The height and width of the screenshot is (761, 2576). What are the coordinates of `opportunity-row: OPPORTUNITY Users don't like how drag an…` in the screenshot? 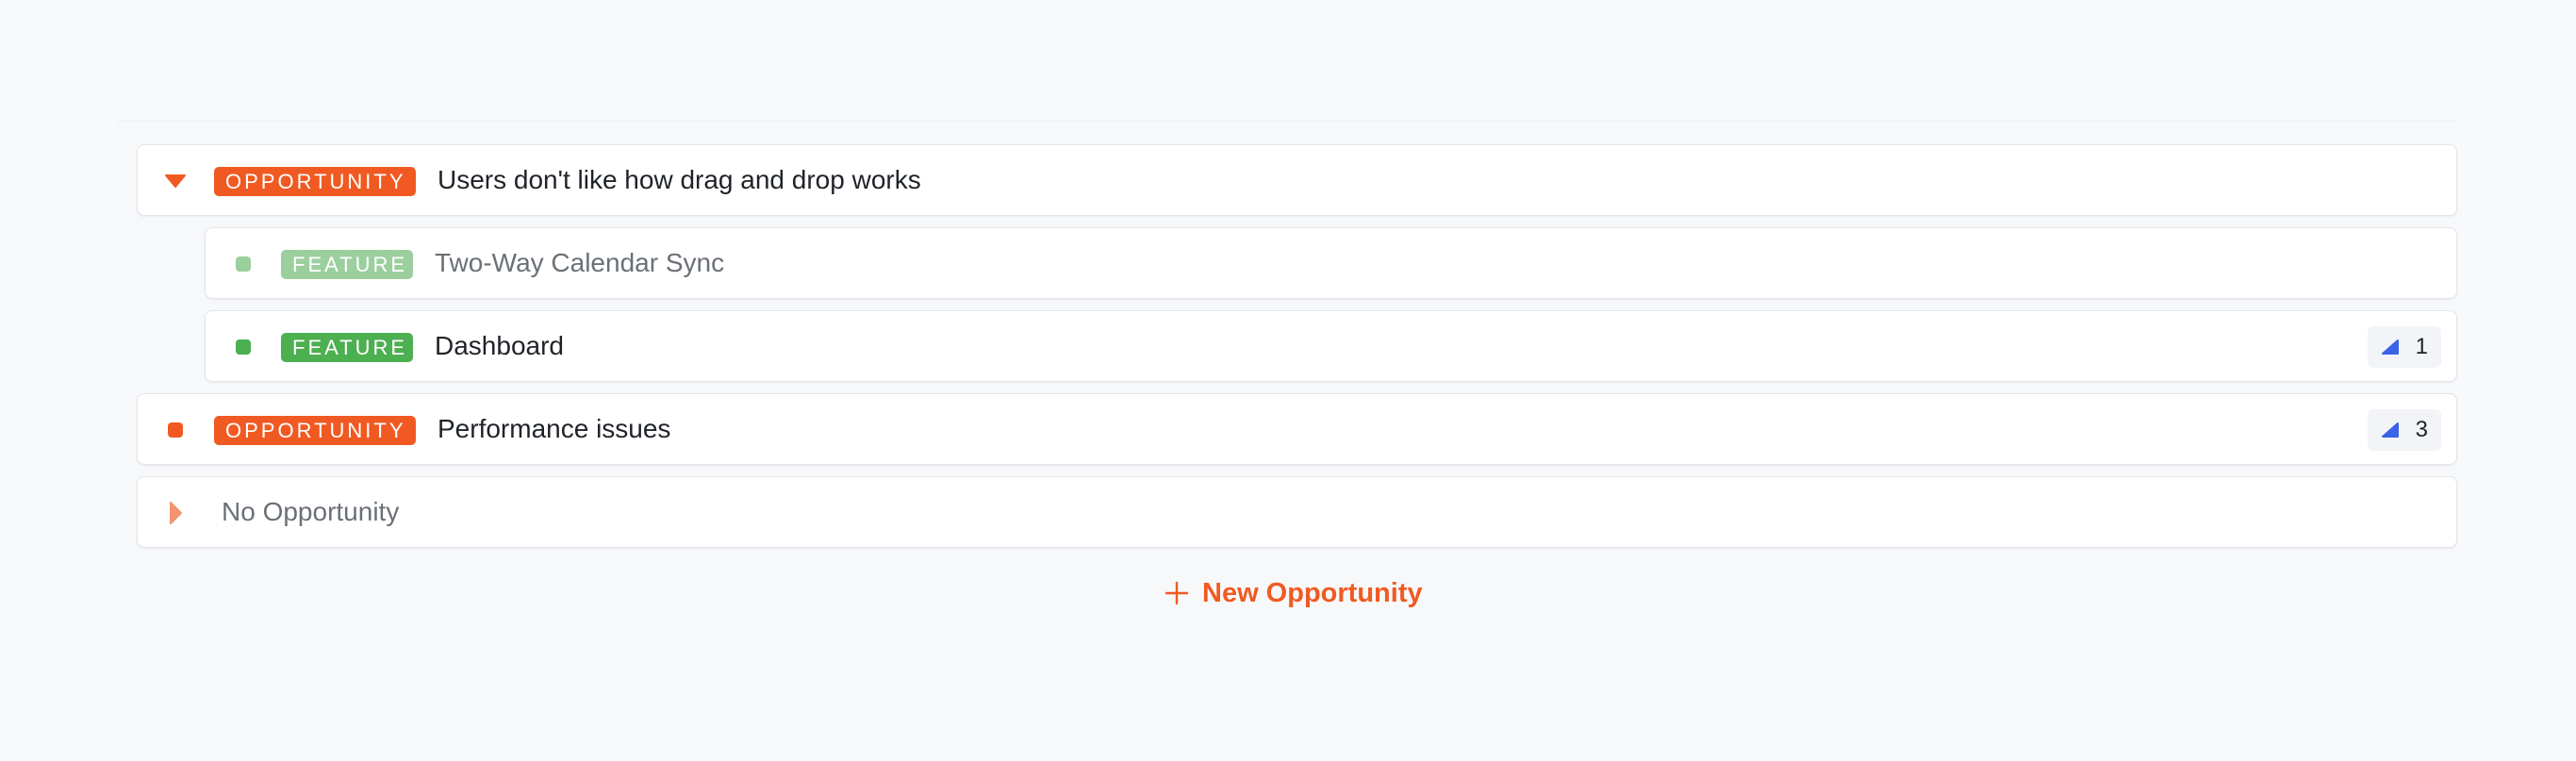 It's located at (1297, 180).